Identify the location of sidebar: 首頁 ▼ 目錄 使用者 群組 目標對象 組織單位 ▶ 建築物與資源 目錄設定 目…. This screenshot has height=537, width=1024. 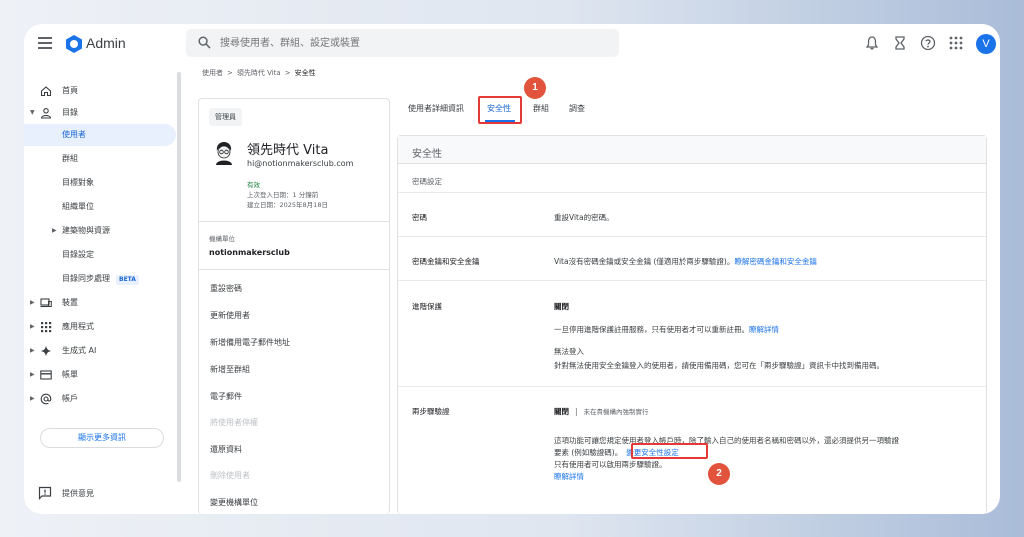
(104, 297).